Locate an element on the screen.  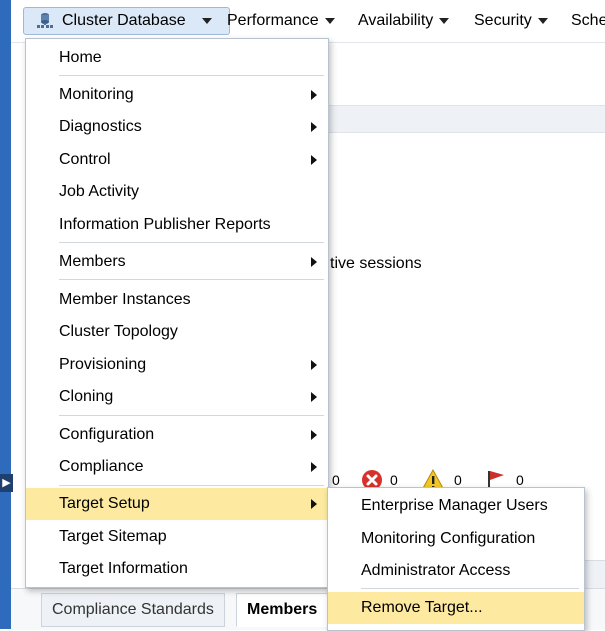
tab-label: Members is located at coordinates (282, 609).